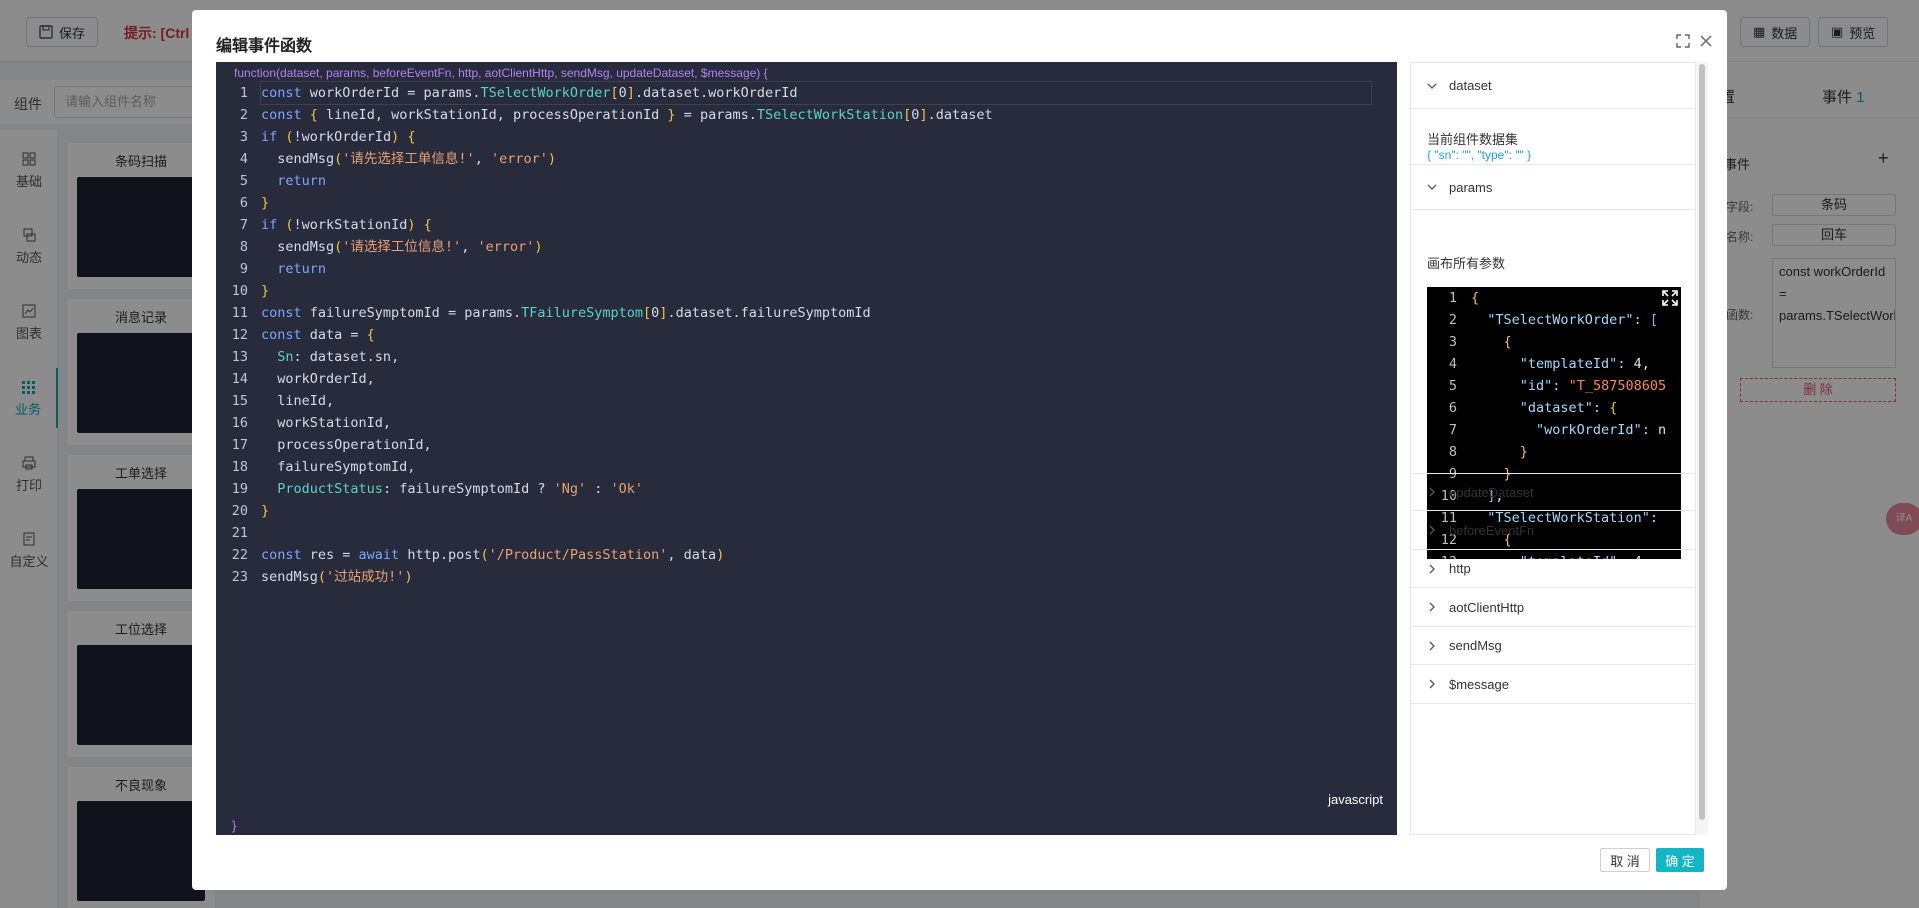 The width and height of the screenshot is (1919, 908). Describe the element at coordinates (326, 423) in the screenshot. I see `line-text: workStationId,` at that location.